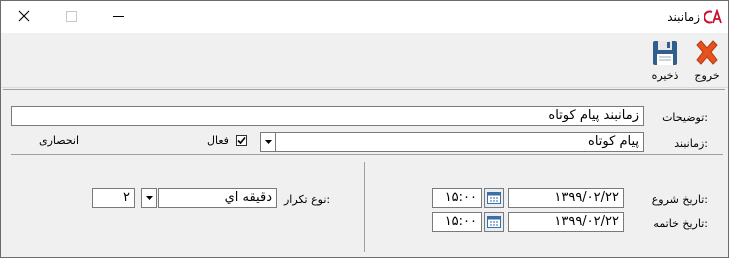 This screenshot has width=729, height=258. Describe the element at coordinates (665, 75) in the screenshot. I see `save-label: ذخیره` at that location.